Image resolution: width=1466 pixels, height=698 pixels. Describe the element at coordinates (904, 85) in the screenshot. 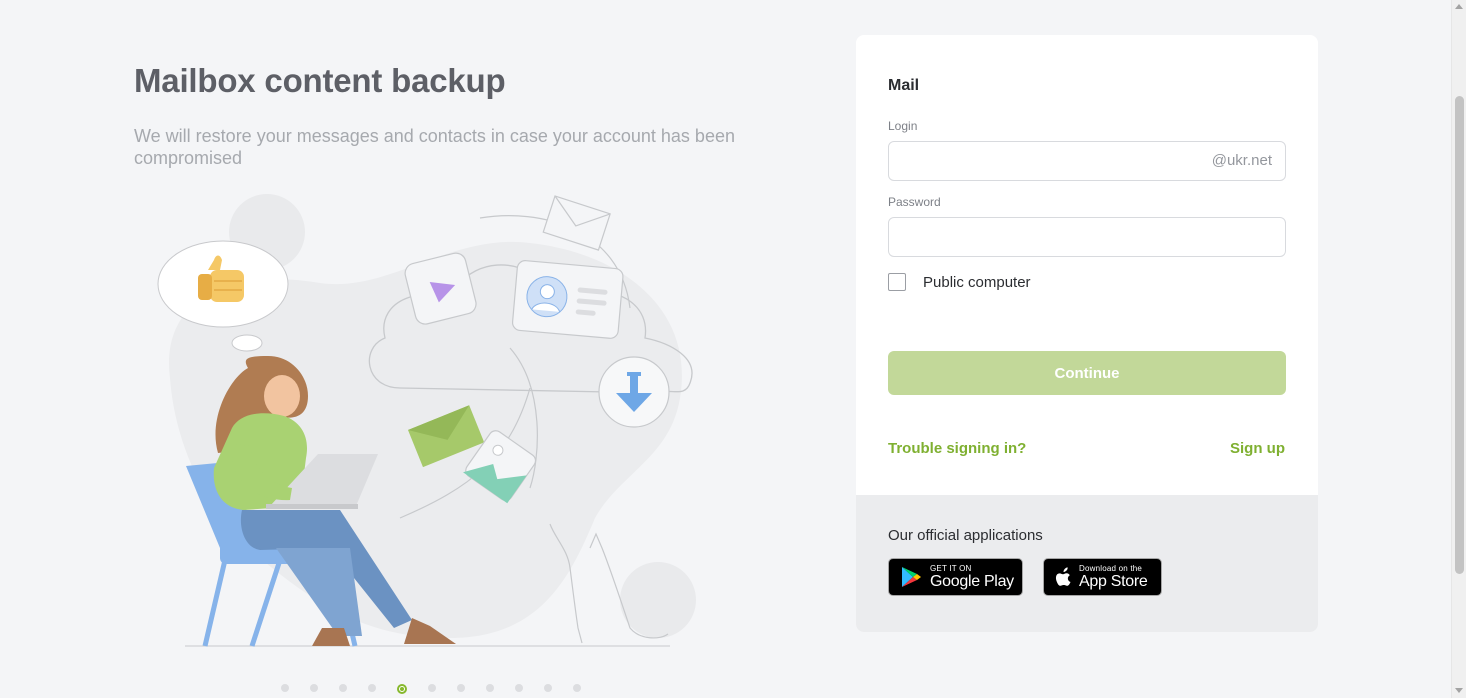

I see `card-title: Mail` at that location.